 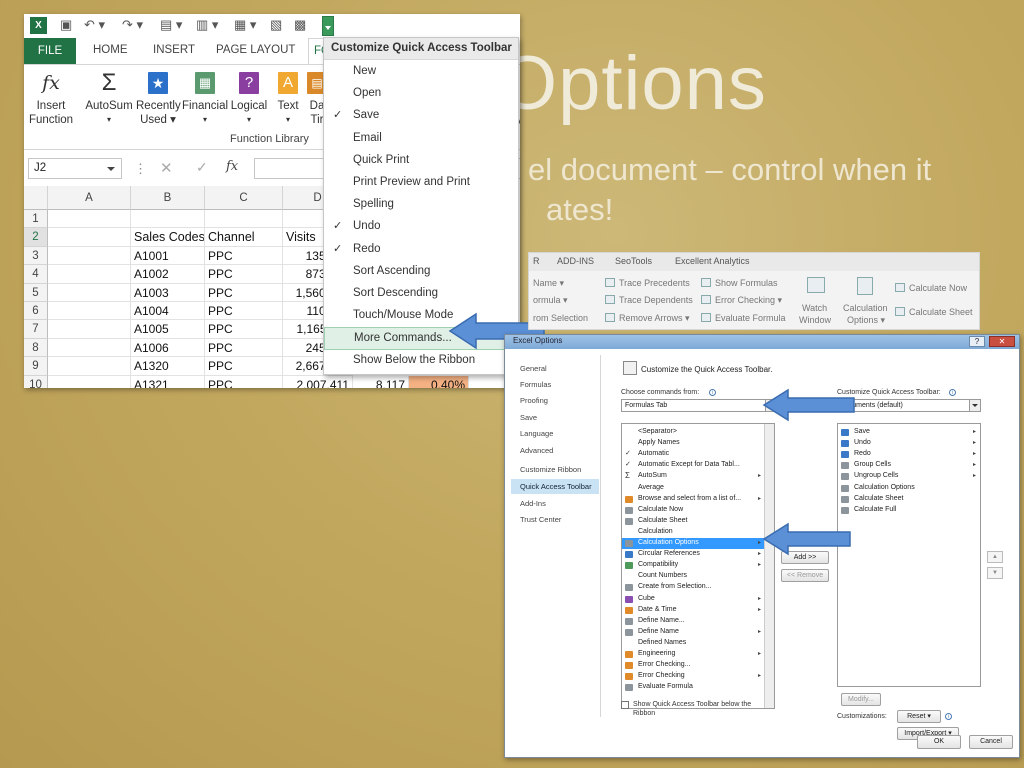 I want to click on list-item: Calculate Sheet, so click(x=909, y=499).